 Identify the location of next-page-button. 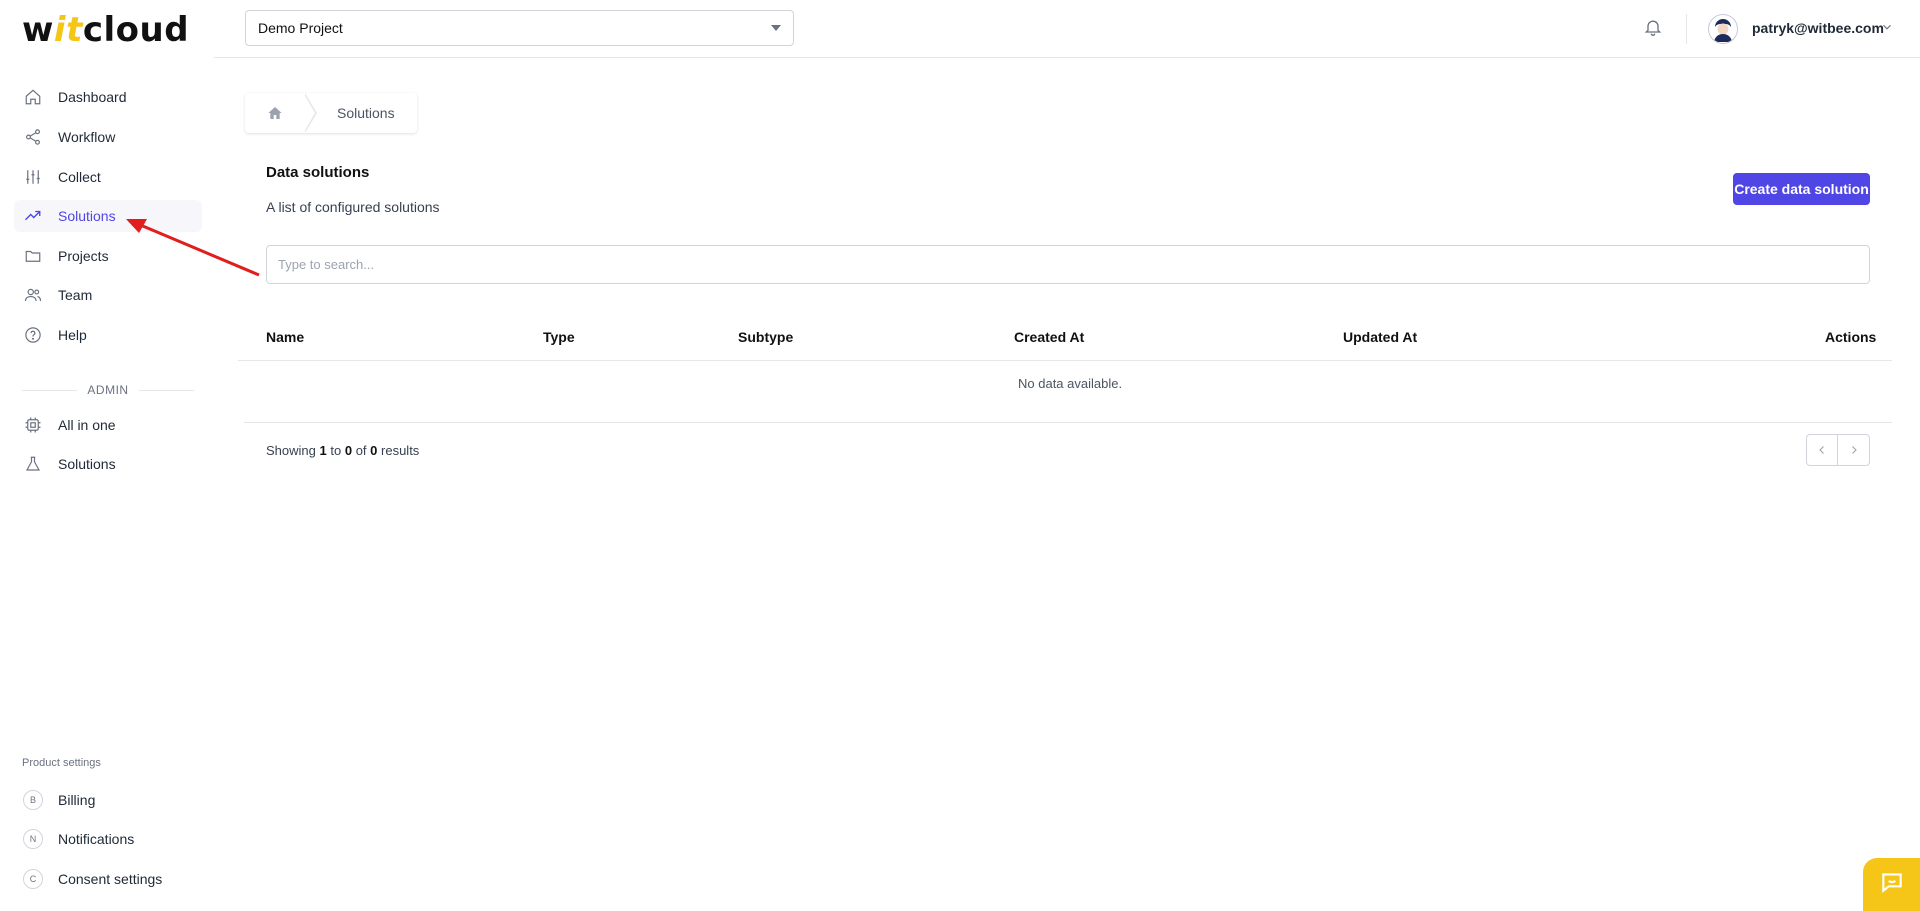
(1853, 450).